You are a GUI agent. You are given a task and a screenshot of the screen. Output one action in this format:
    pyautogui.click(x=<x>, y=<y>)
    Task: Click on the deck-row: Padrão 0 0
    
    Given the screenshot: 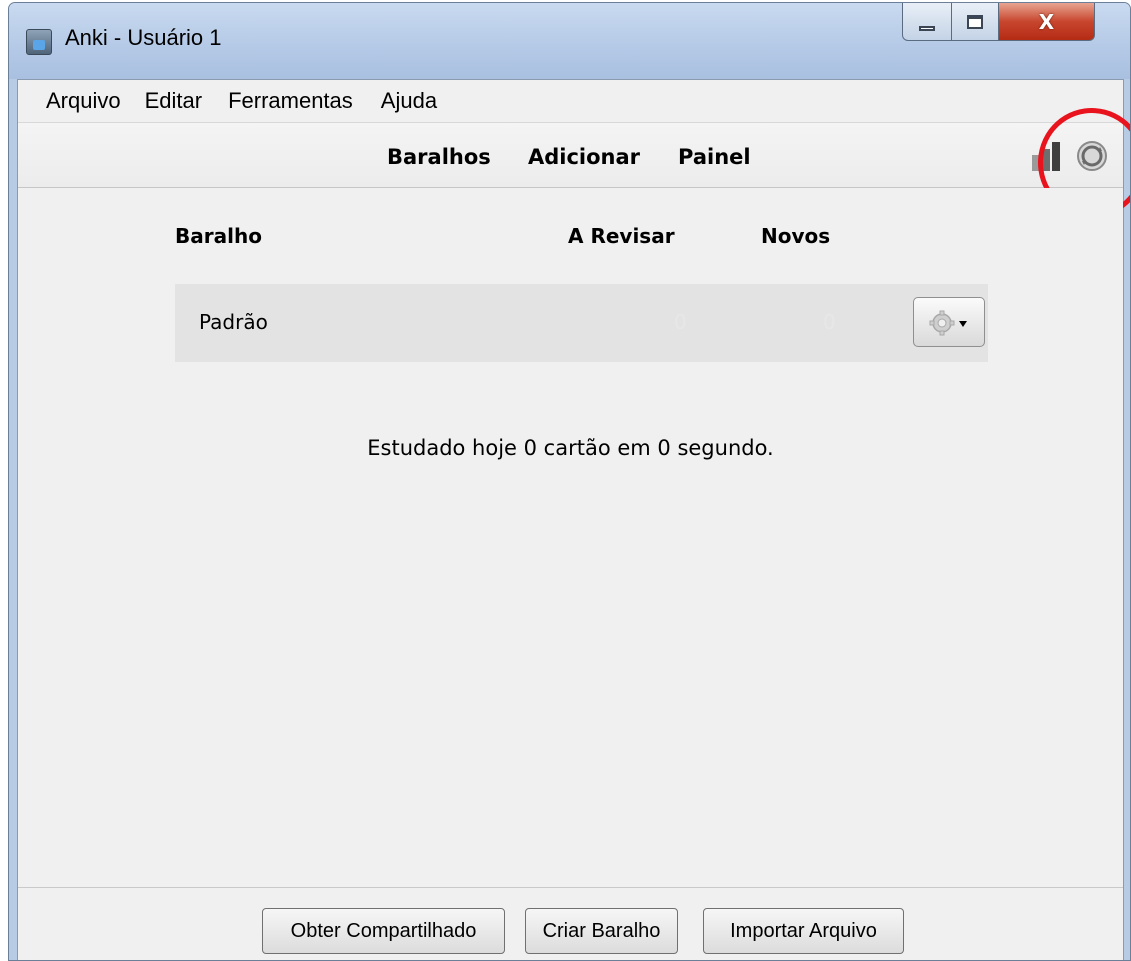 What is the action you would take?
    pyautogui.click(x=581, y=323)
    